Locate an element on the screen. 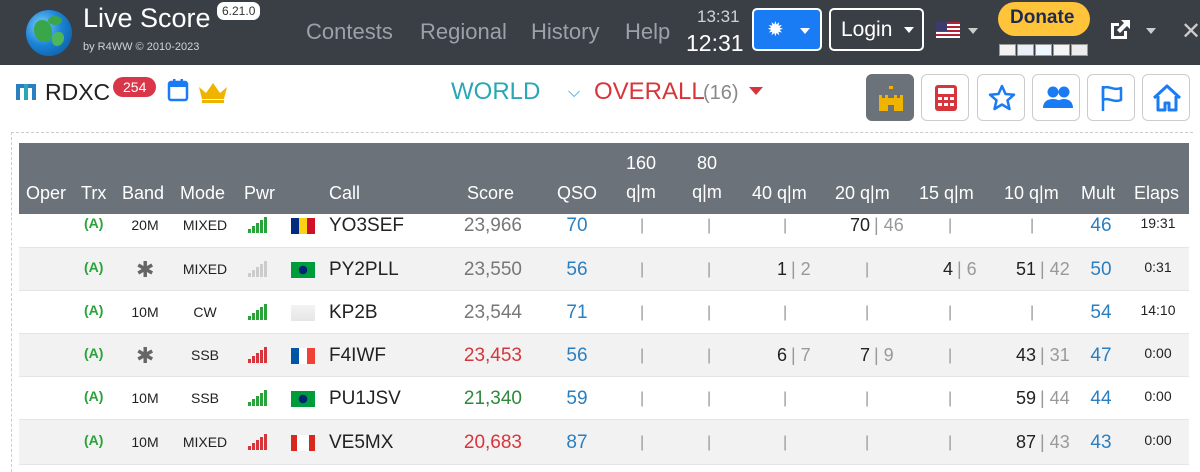  col-call: Call is located at coordinates (344, 193).